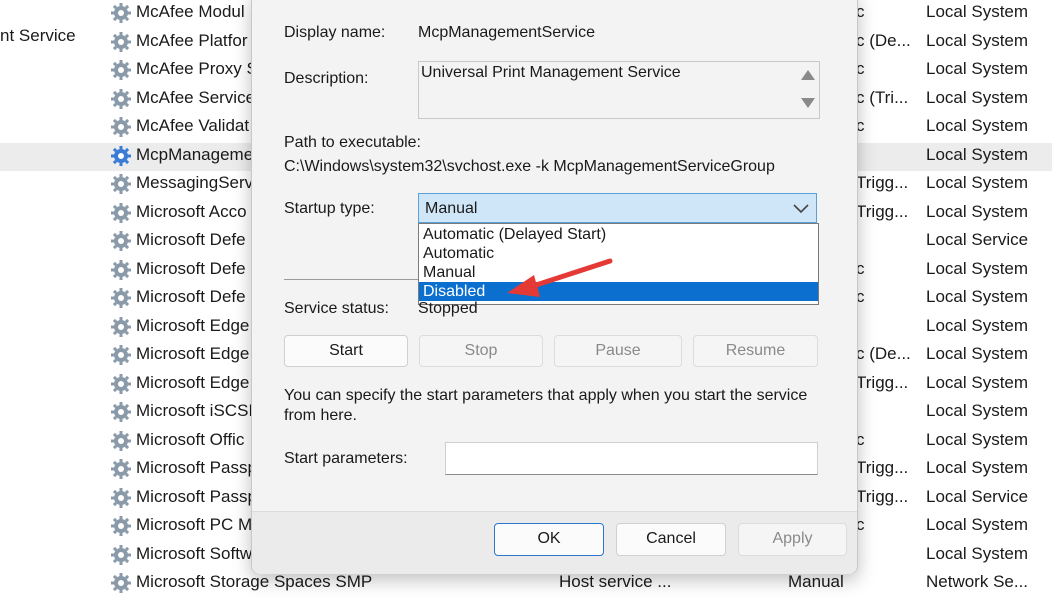  Describe the element at coordinates (671, 539) in the screenshot. I see `cancel-button: Cancel` at that location.